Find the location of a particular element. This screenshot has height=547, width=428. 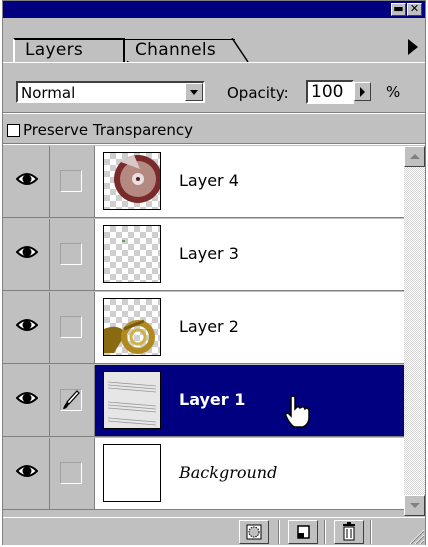

tab-baseline is located at coordinates (214, 62).